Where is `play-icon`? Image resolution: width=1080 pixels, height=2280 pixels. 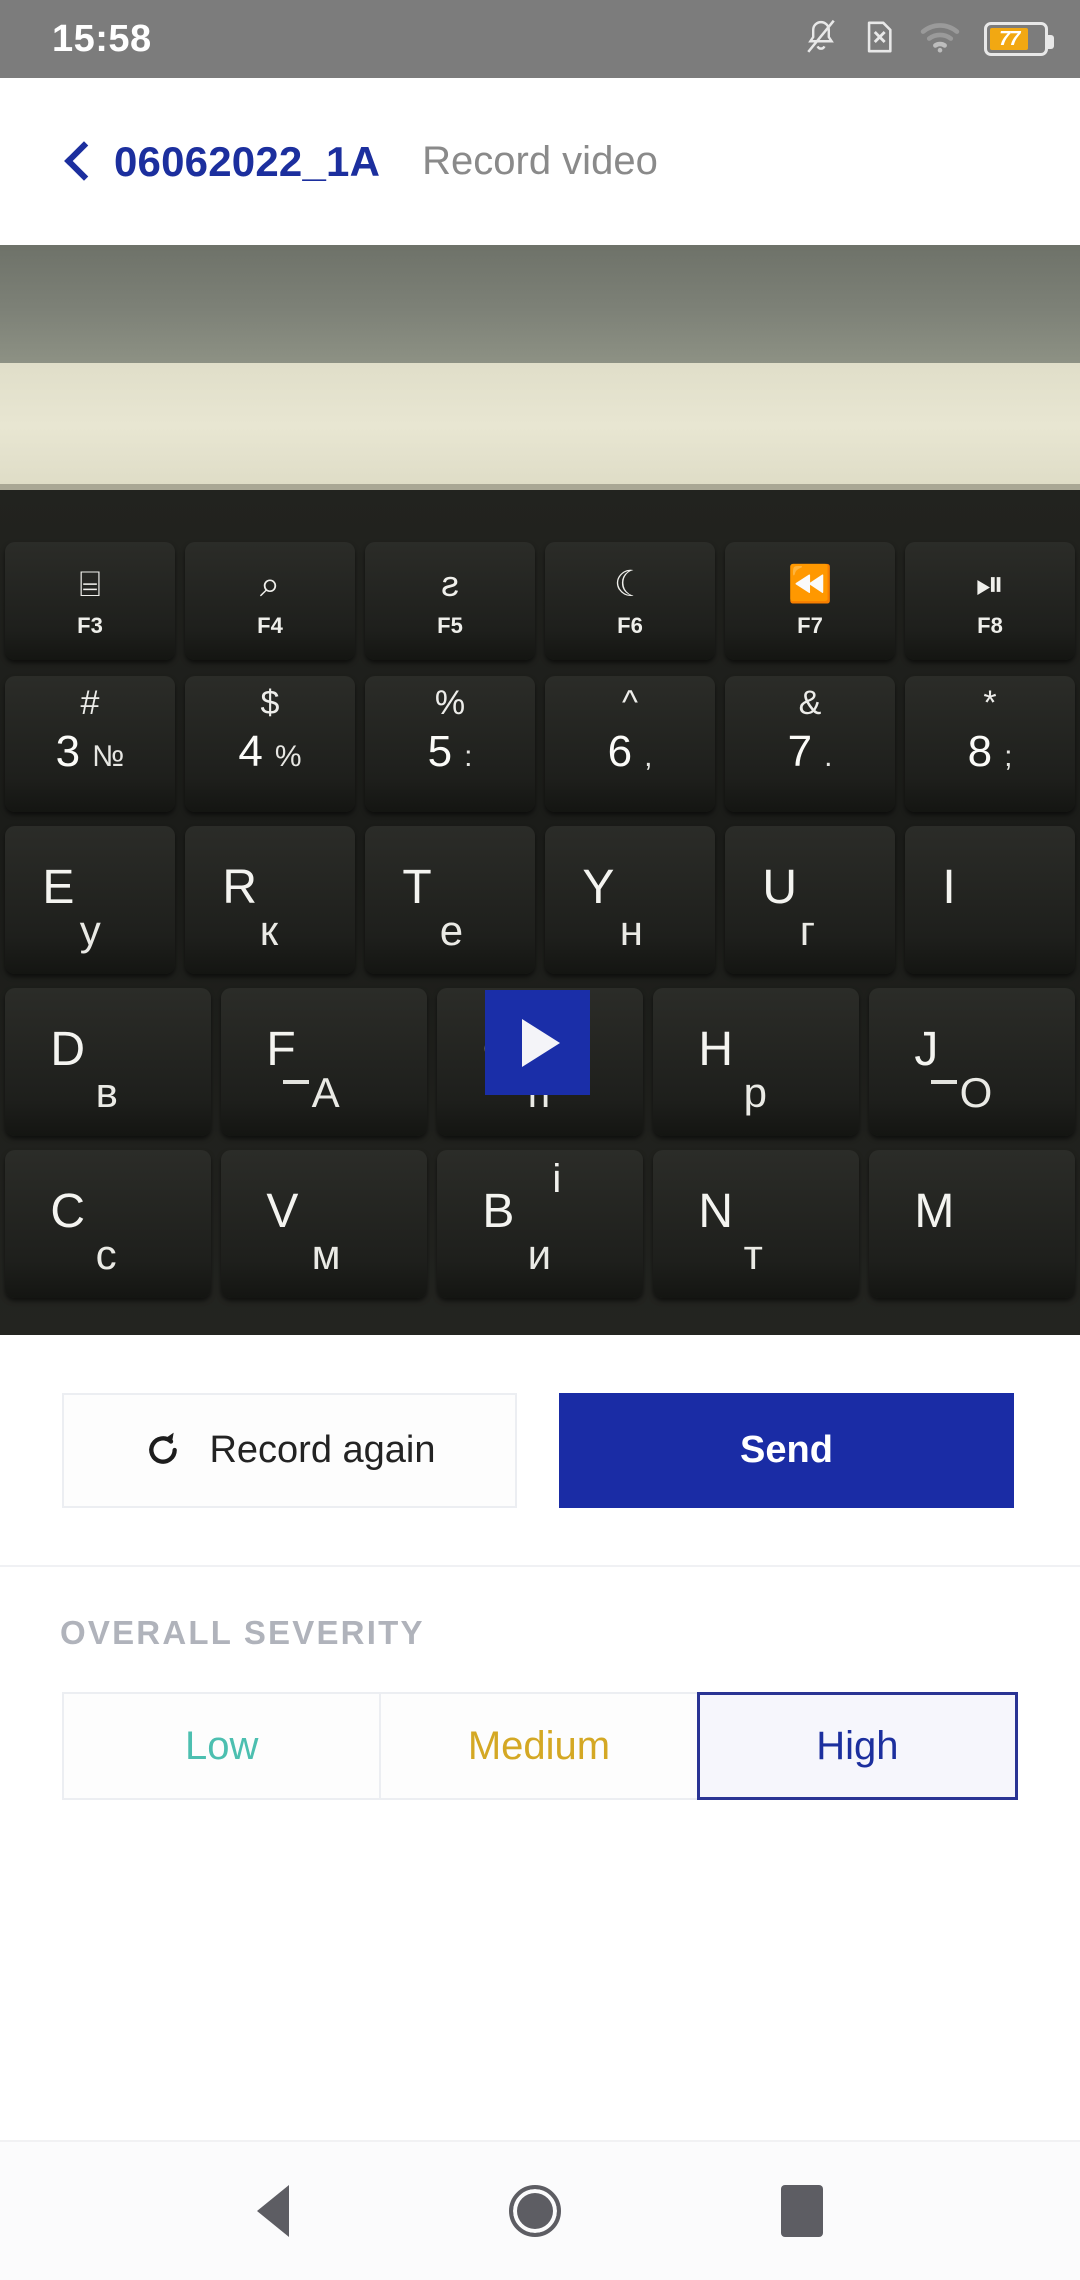
play-icon is located at coordinates (537, 1042).